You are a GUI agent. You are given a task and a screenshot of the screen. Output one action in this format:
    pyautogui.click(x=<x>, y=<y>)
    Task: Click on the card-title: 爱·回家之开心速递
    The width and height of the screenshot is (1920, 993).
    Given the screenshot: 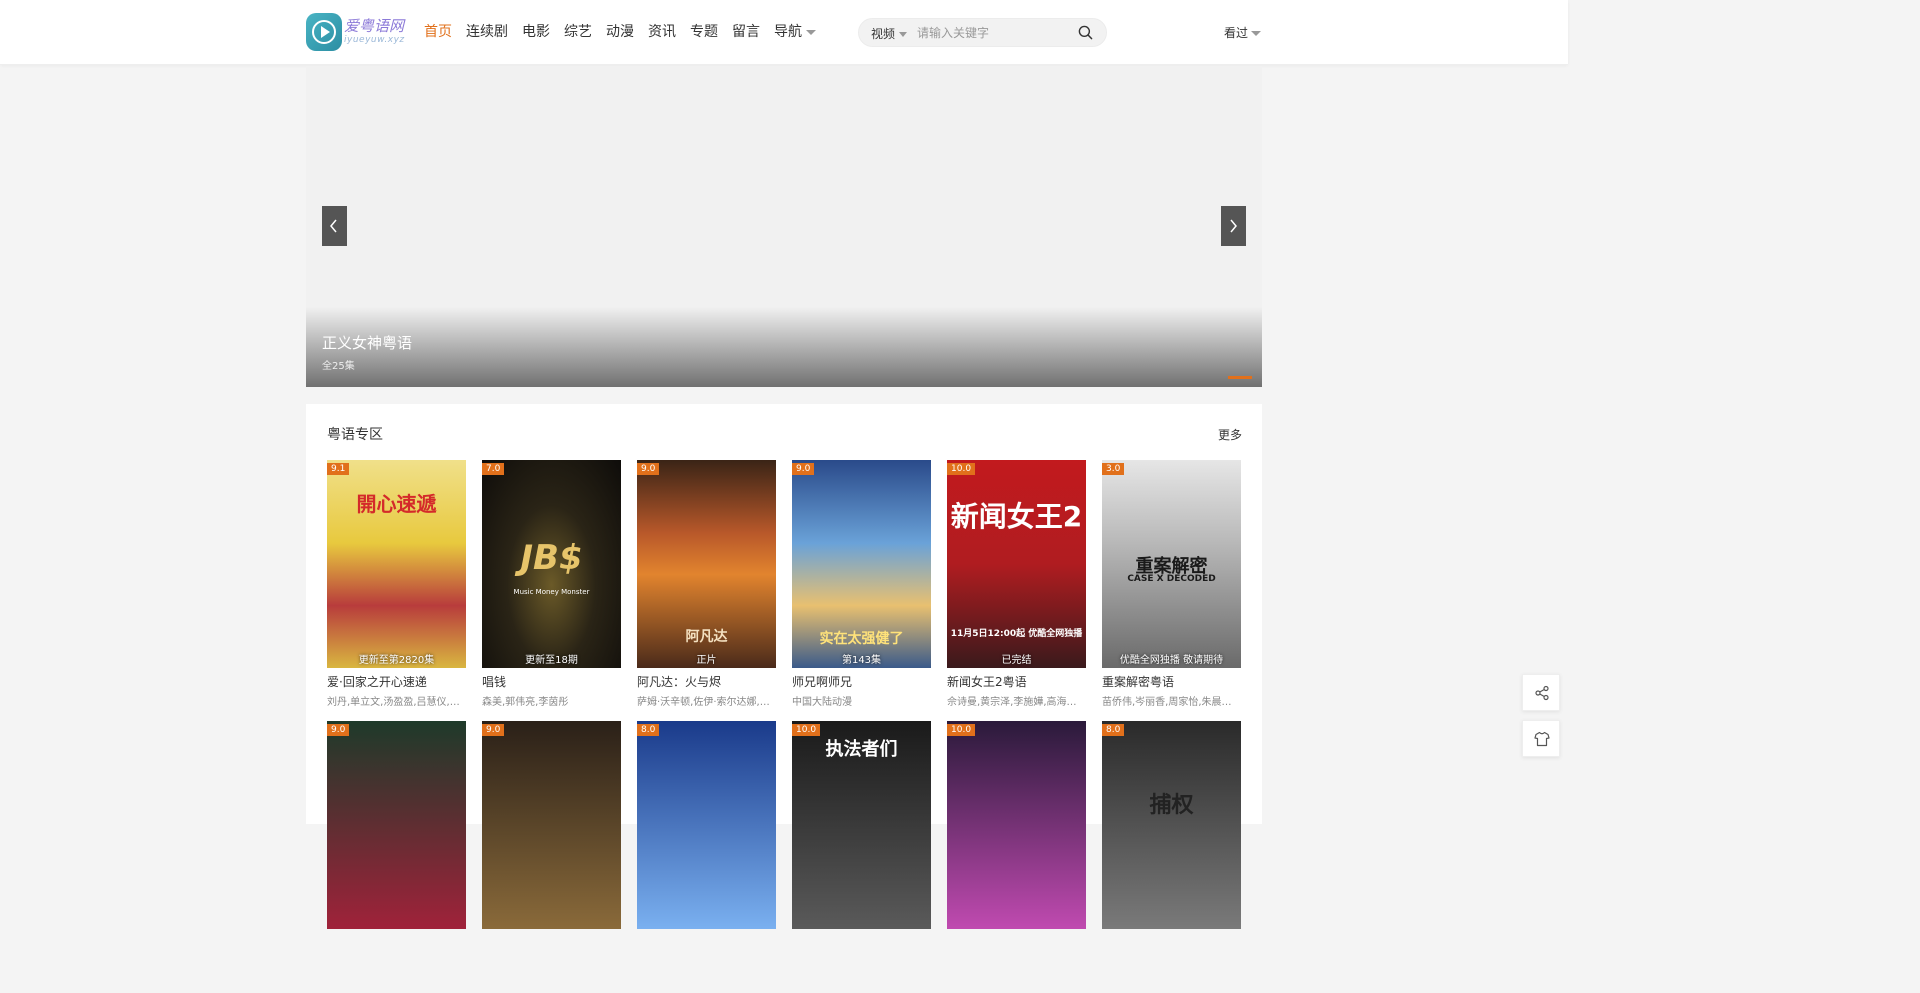 What is the action you would take?
    pyautogui.click(x=396, y=681)
    